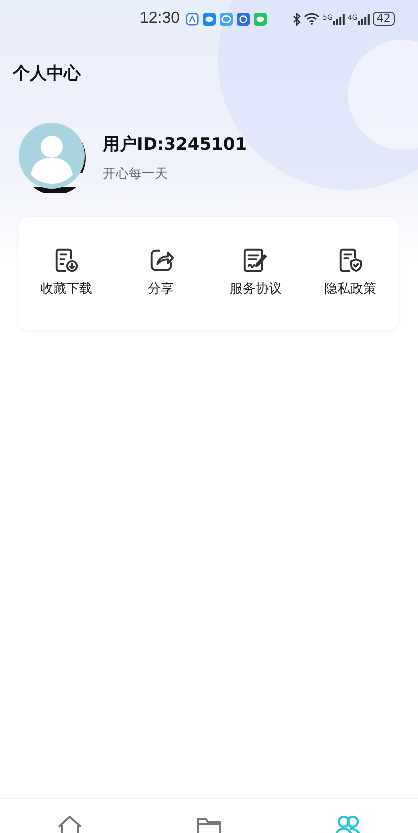 The image size is (418, 833). I want to click on user-motto: 开心每一天, so click(136, 174).